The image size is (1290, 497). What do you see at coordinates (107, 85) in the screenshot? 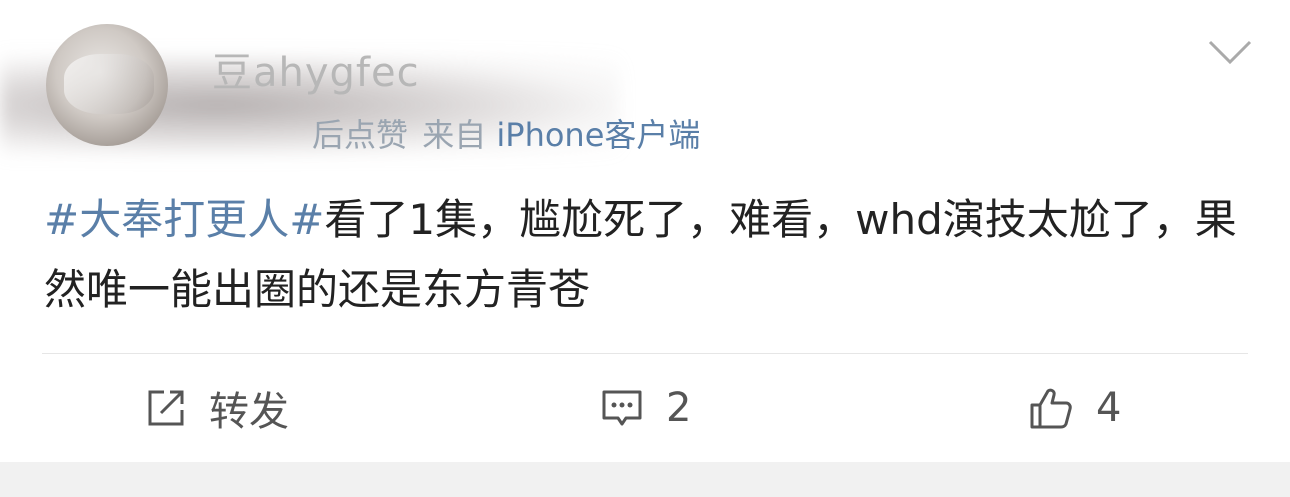
I see `avatar` at bounding box center [107, 85].